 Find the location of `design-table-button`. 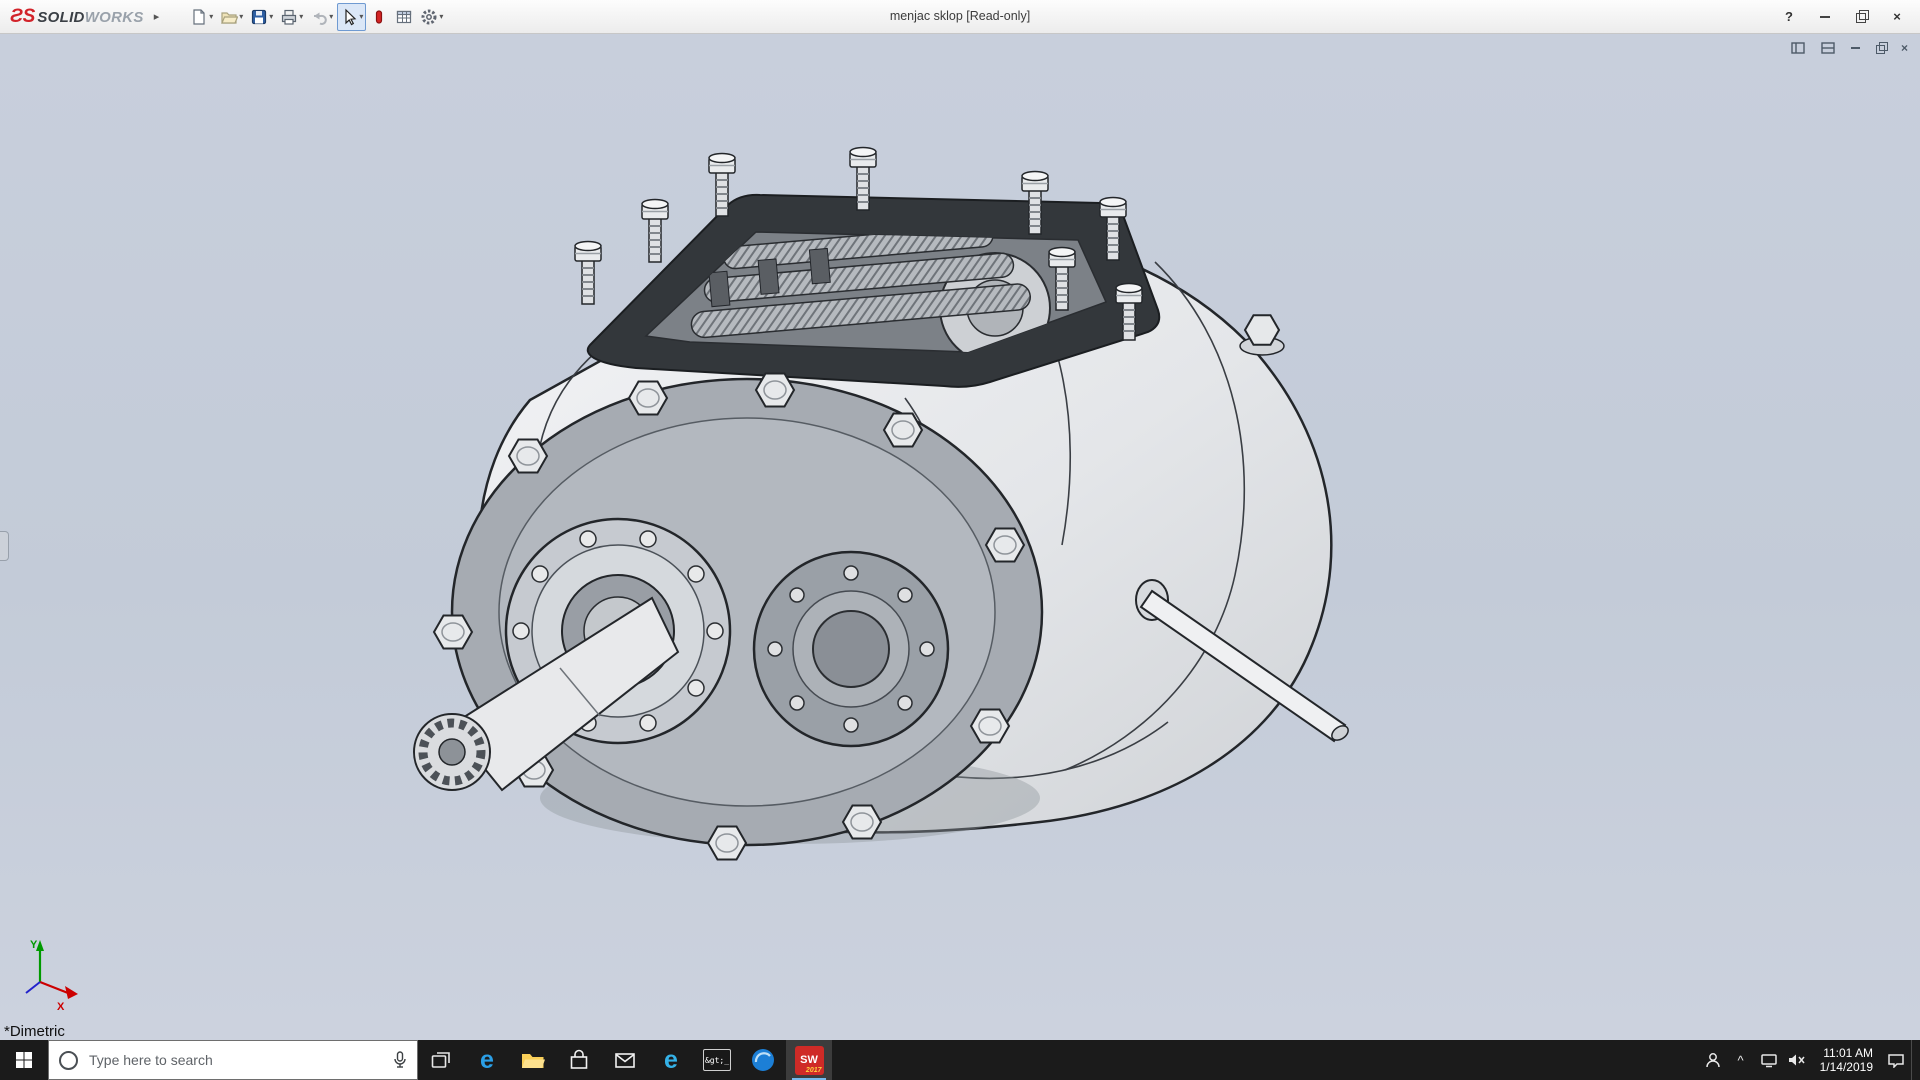

design-table-button is located at coordinates (404, 17).